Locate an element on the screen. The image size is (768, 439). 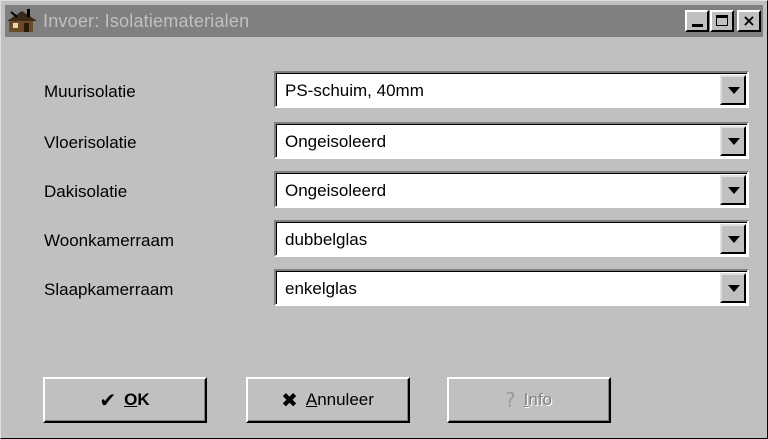
select-value: enkelglas is located at coordinates (321, 288).